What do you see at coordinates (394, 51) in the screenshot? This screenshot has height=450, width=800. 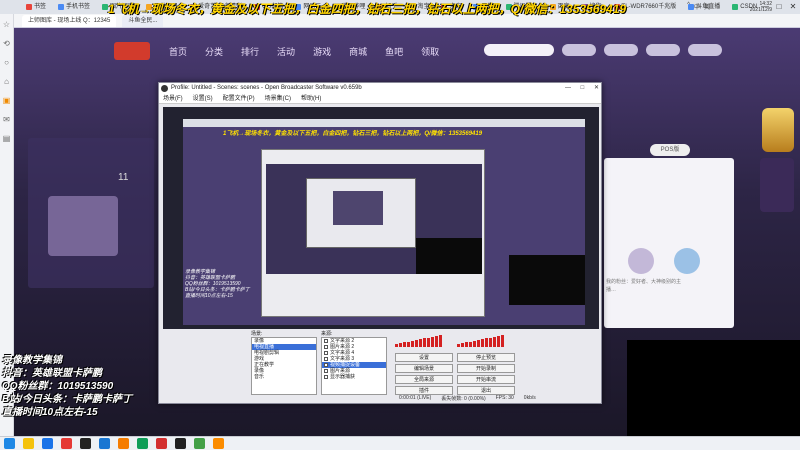 I see `nav-item: 鱼吧` at bounding box center [394, 51].